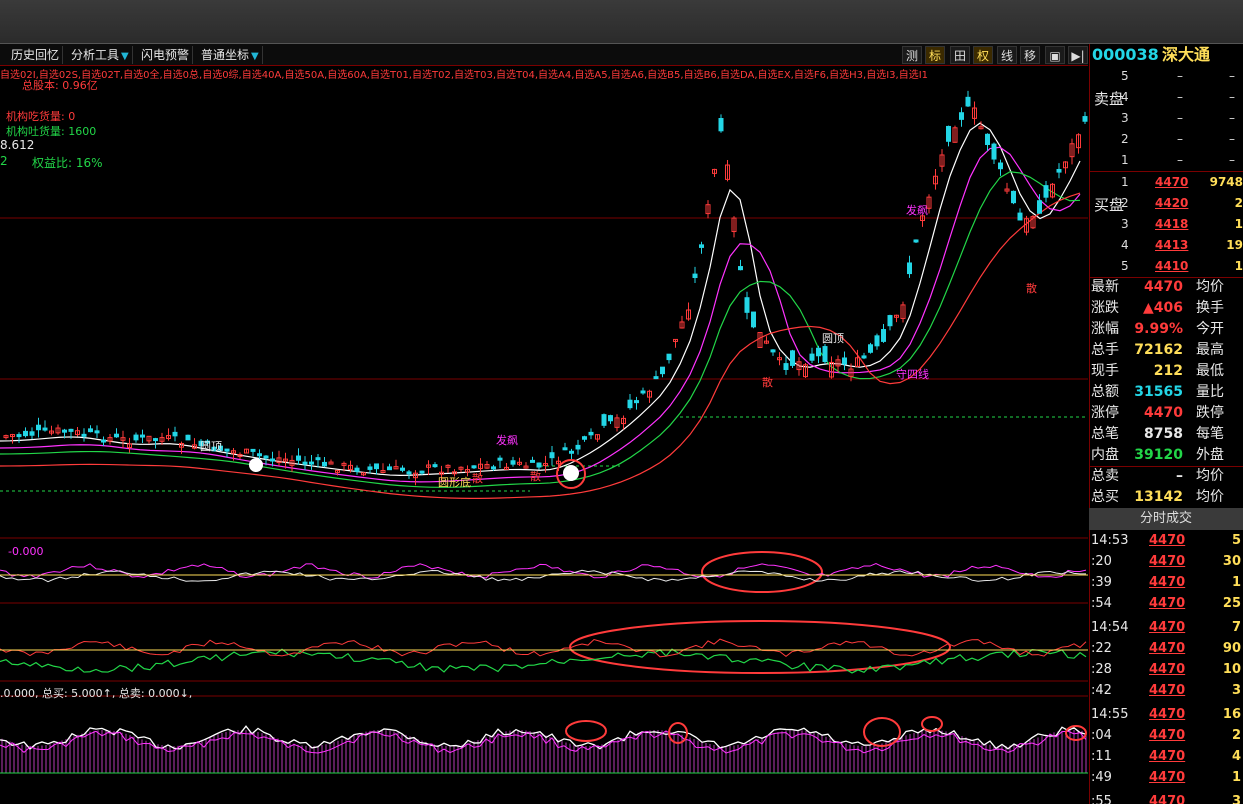 The width and height of the screenshot is (1243, 804). What do you see at coordinates (26, 551) in the screenshot?
I see `indicator-value: -0.000` at bounding box center [26, 551].